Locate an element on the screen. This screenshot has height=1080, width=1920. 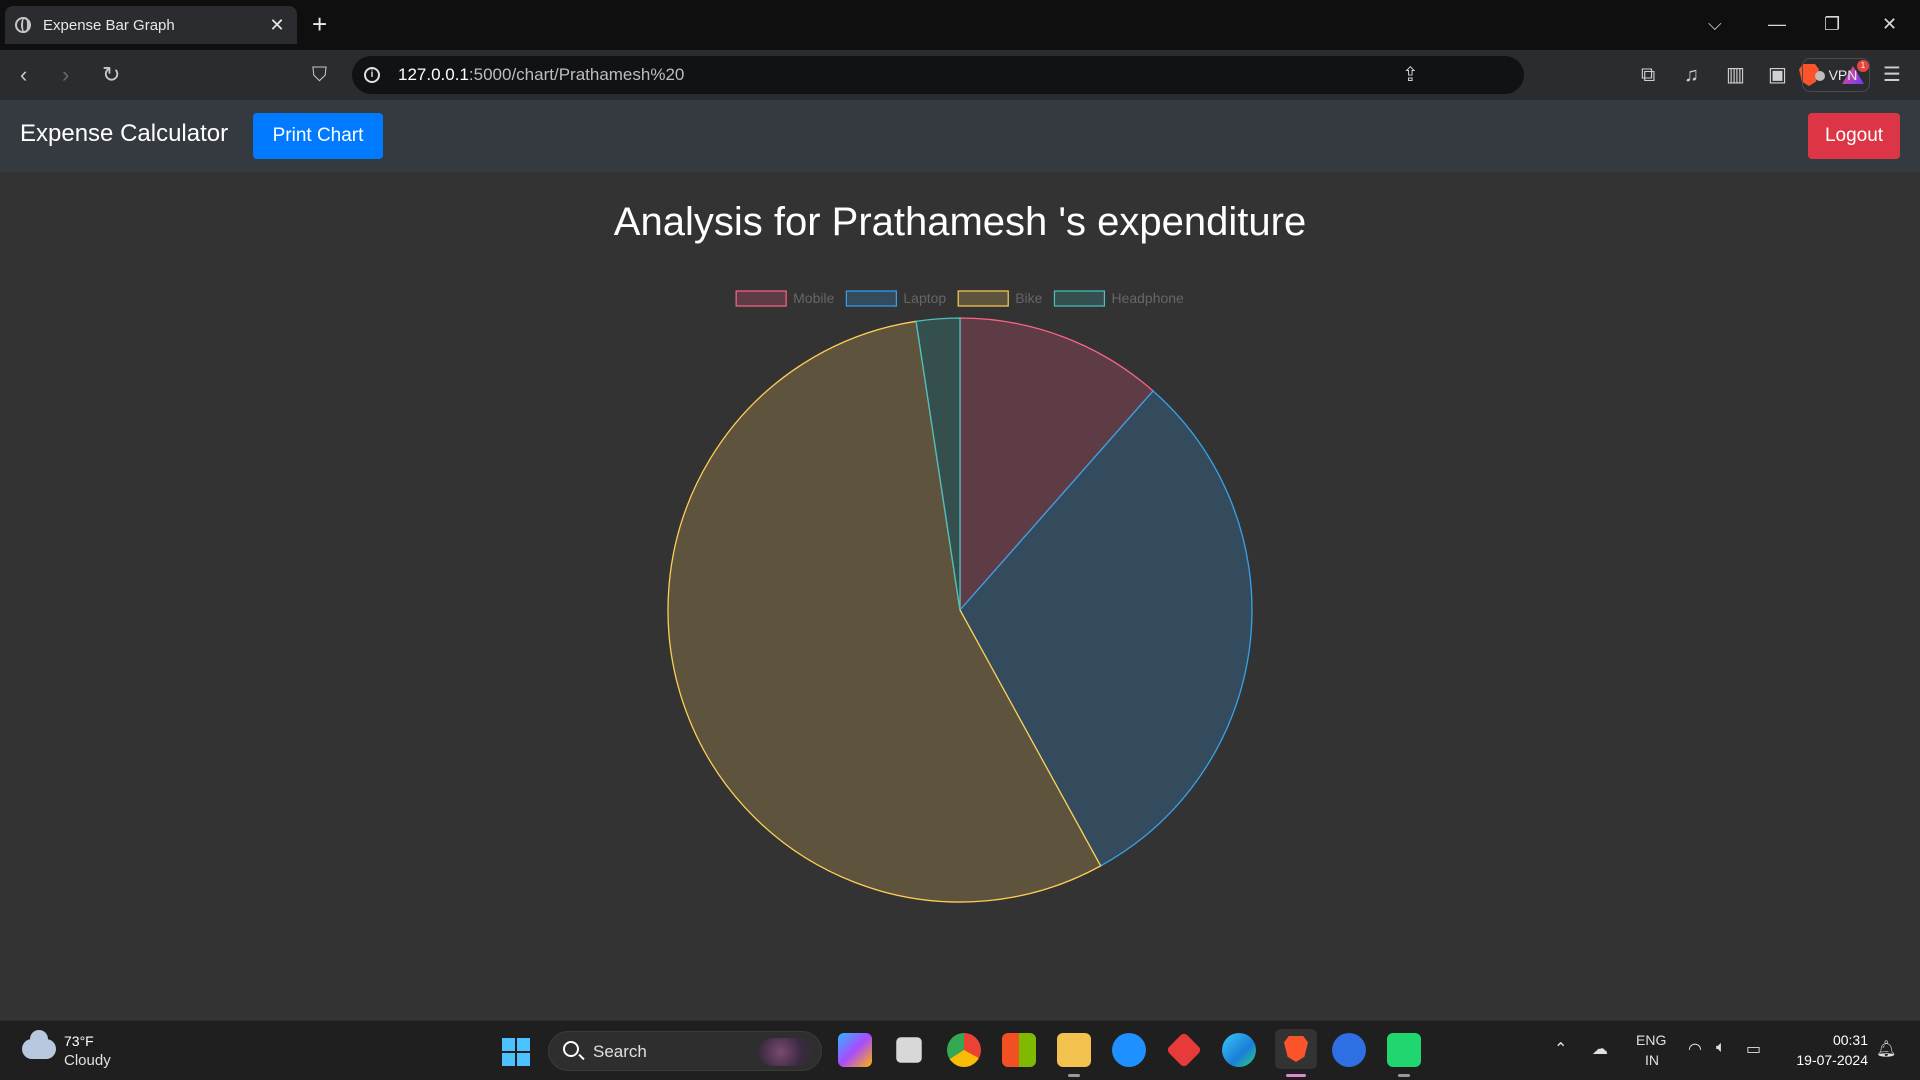
url-text: 127.0.0.1:5000/chart/Prathamesh%20 is located at coordinates (541, 75).